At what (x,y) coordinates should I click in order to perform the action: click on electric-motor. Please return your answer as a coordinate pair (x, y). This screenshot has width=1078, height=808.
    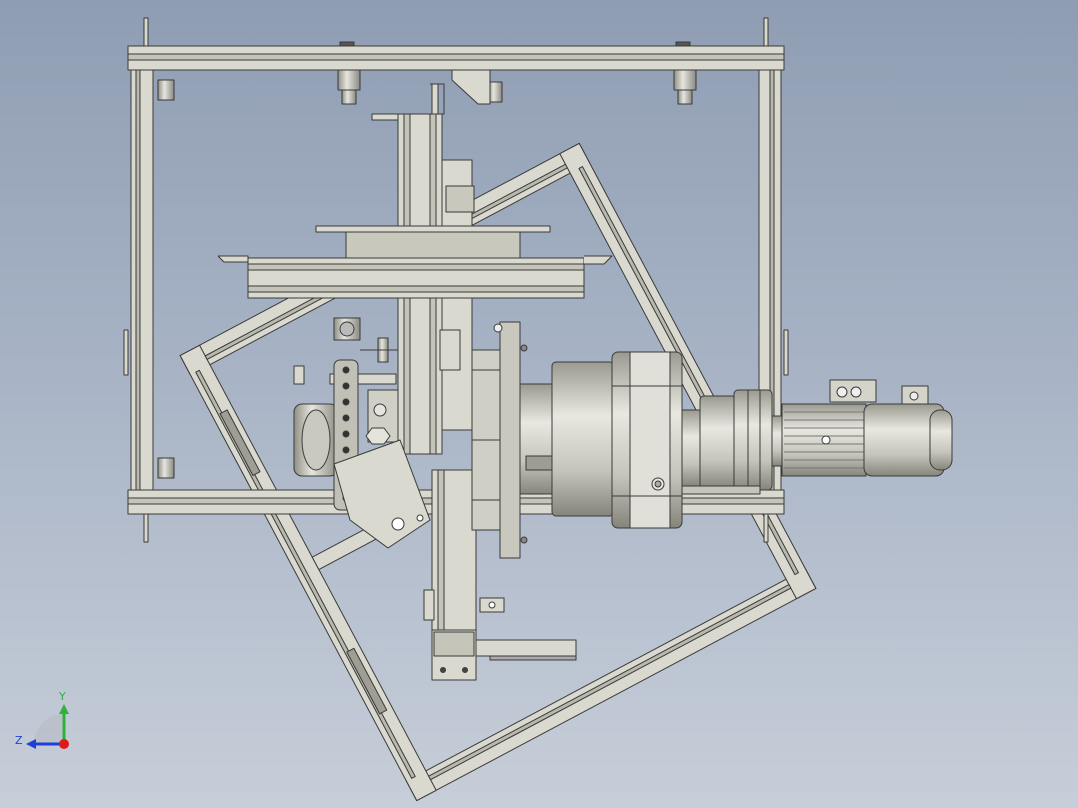
    Looking at the image, I should click on (867, 428).